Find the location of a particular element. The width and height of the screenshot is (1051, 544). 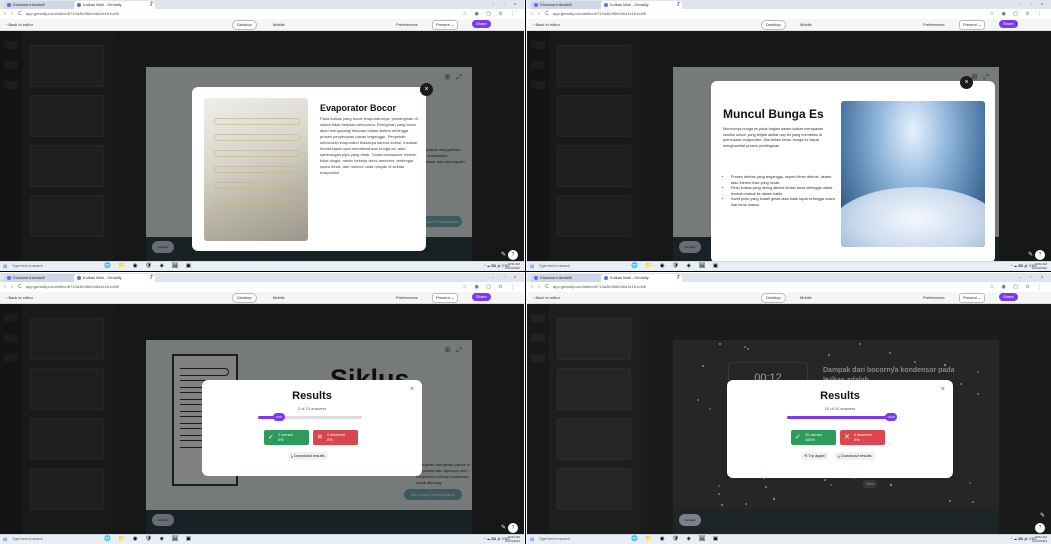

tab-label: Kulkas Mati - Genially is located at coordinates (102, 277).